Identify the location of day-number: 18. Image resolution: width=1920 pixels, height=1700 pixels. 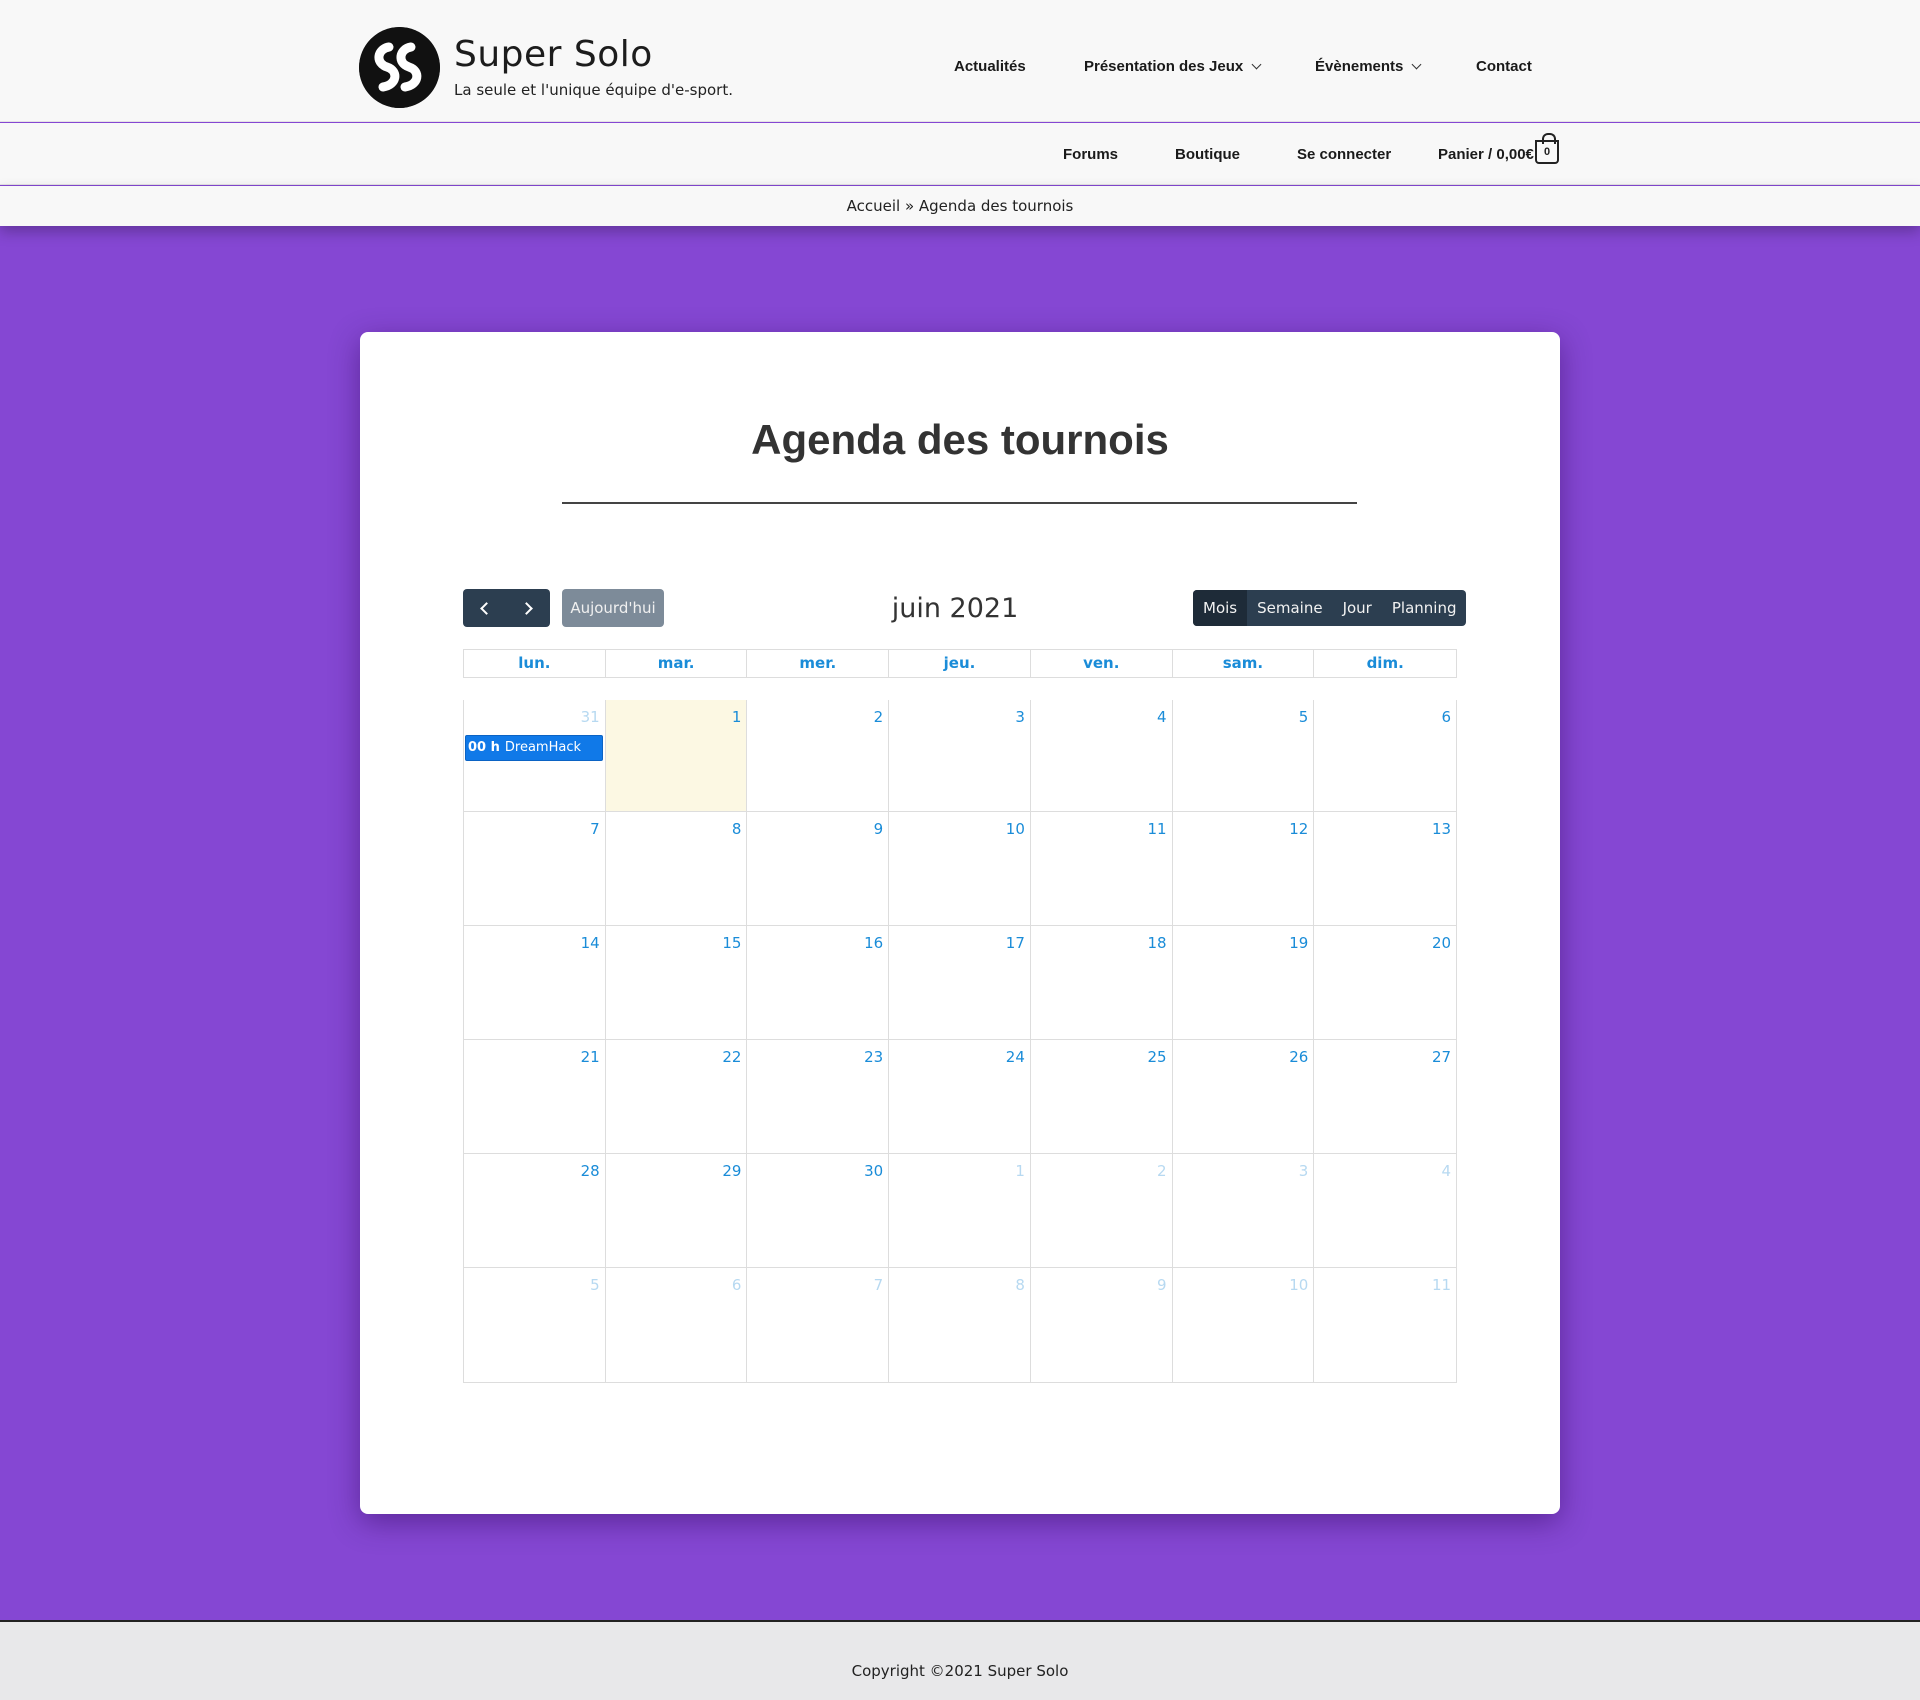
(1157, 943).